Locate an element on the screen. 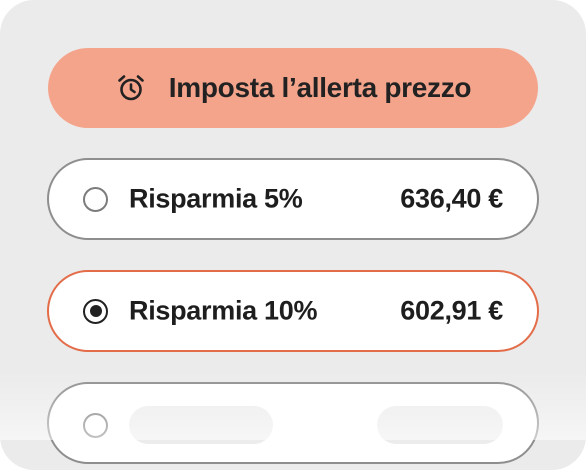 The image size is (586, 470). option-label: Risparmia 10% is located at coordinates (223, 310).